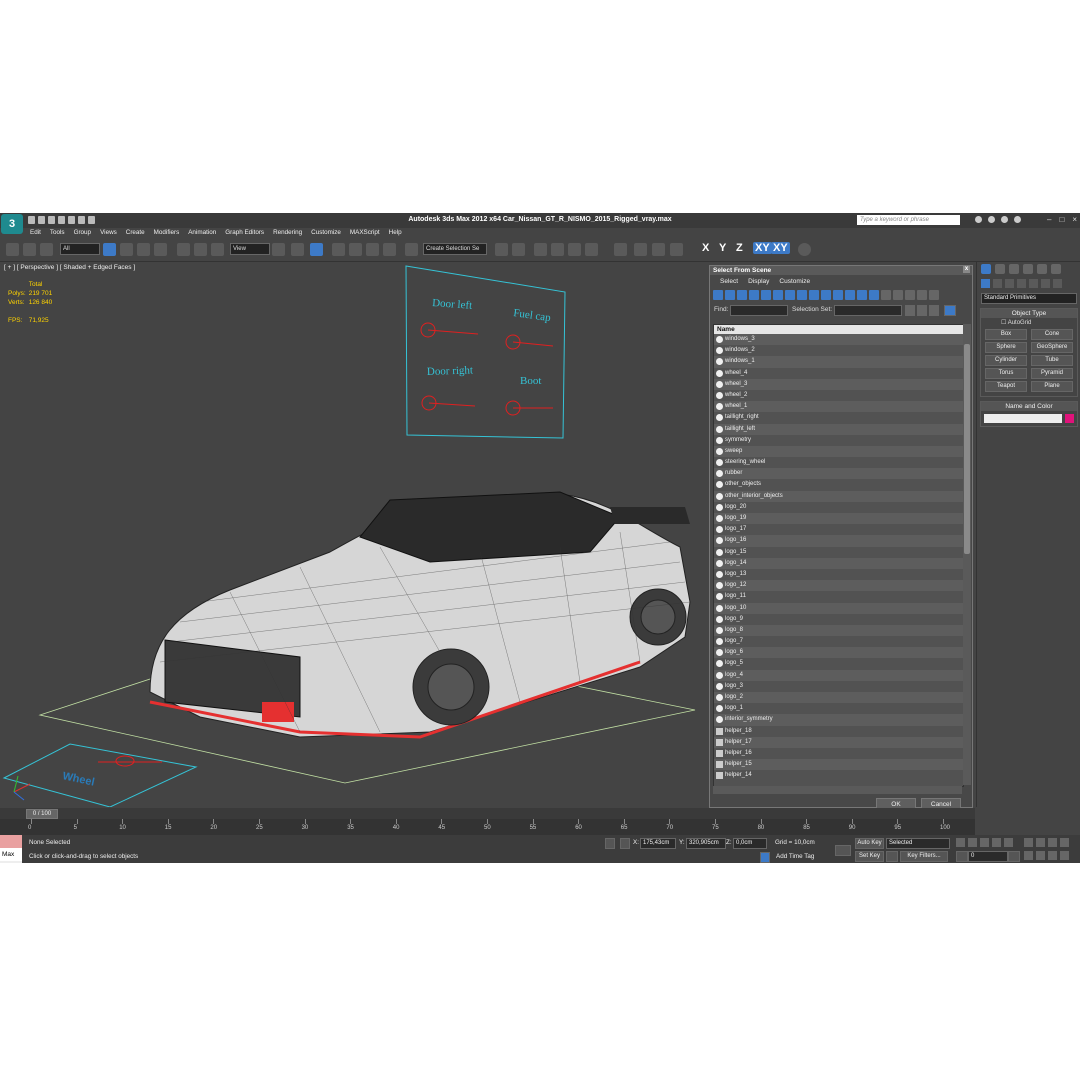 The image size is (1080, 1080). What do you see at coordinates (1052, 855) in the screenshot?
I see `orbit-icon` at bounding box center [1052, 855].